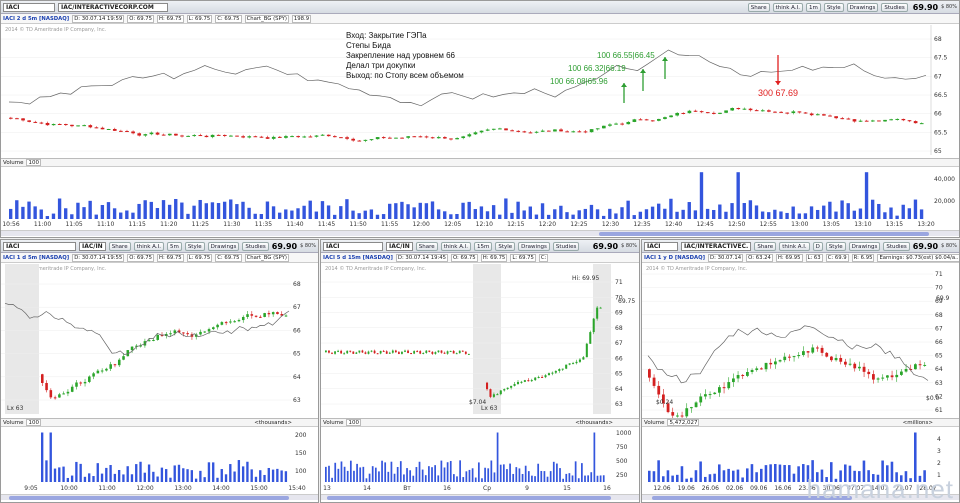 This screenshot has height=503, width=960. Describe the element at coordinates (480, 454) in the screenshot. I see `p2-volume-chart: 1000 750 500 250` at that location.